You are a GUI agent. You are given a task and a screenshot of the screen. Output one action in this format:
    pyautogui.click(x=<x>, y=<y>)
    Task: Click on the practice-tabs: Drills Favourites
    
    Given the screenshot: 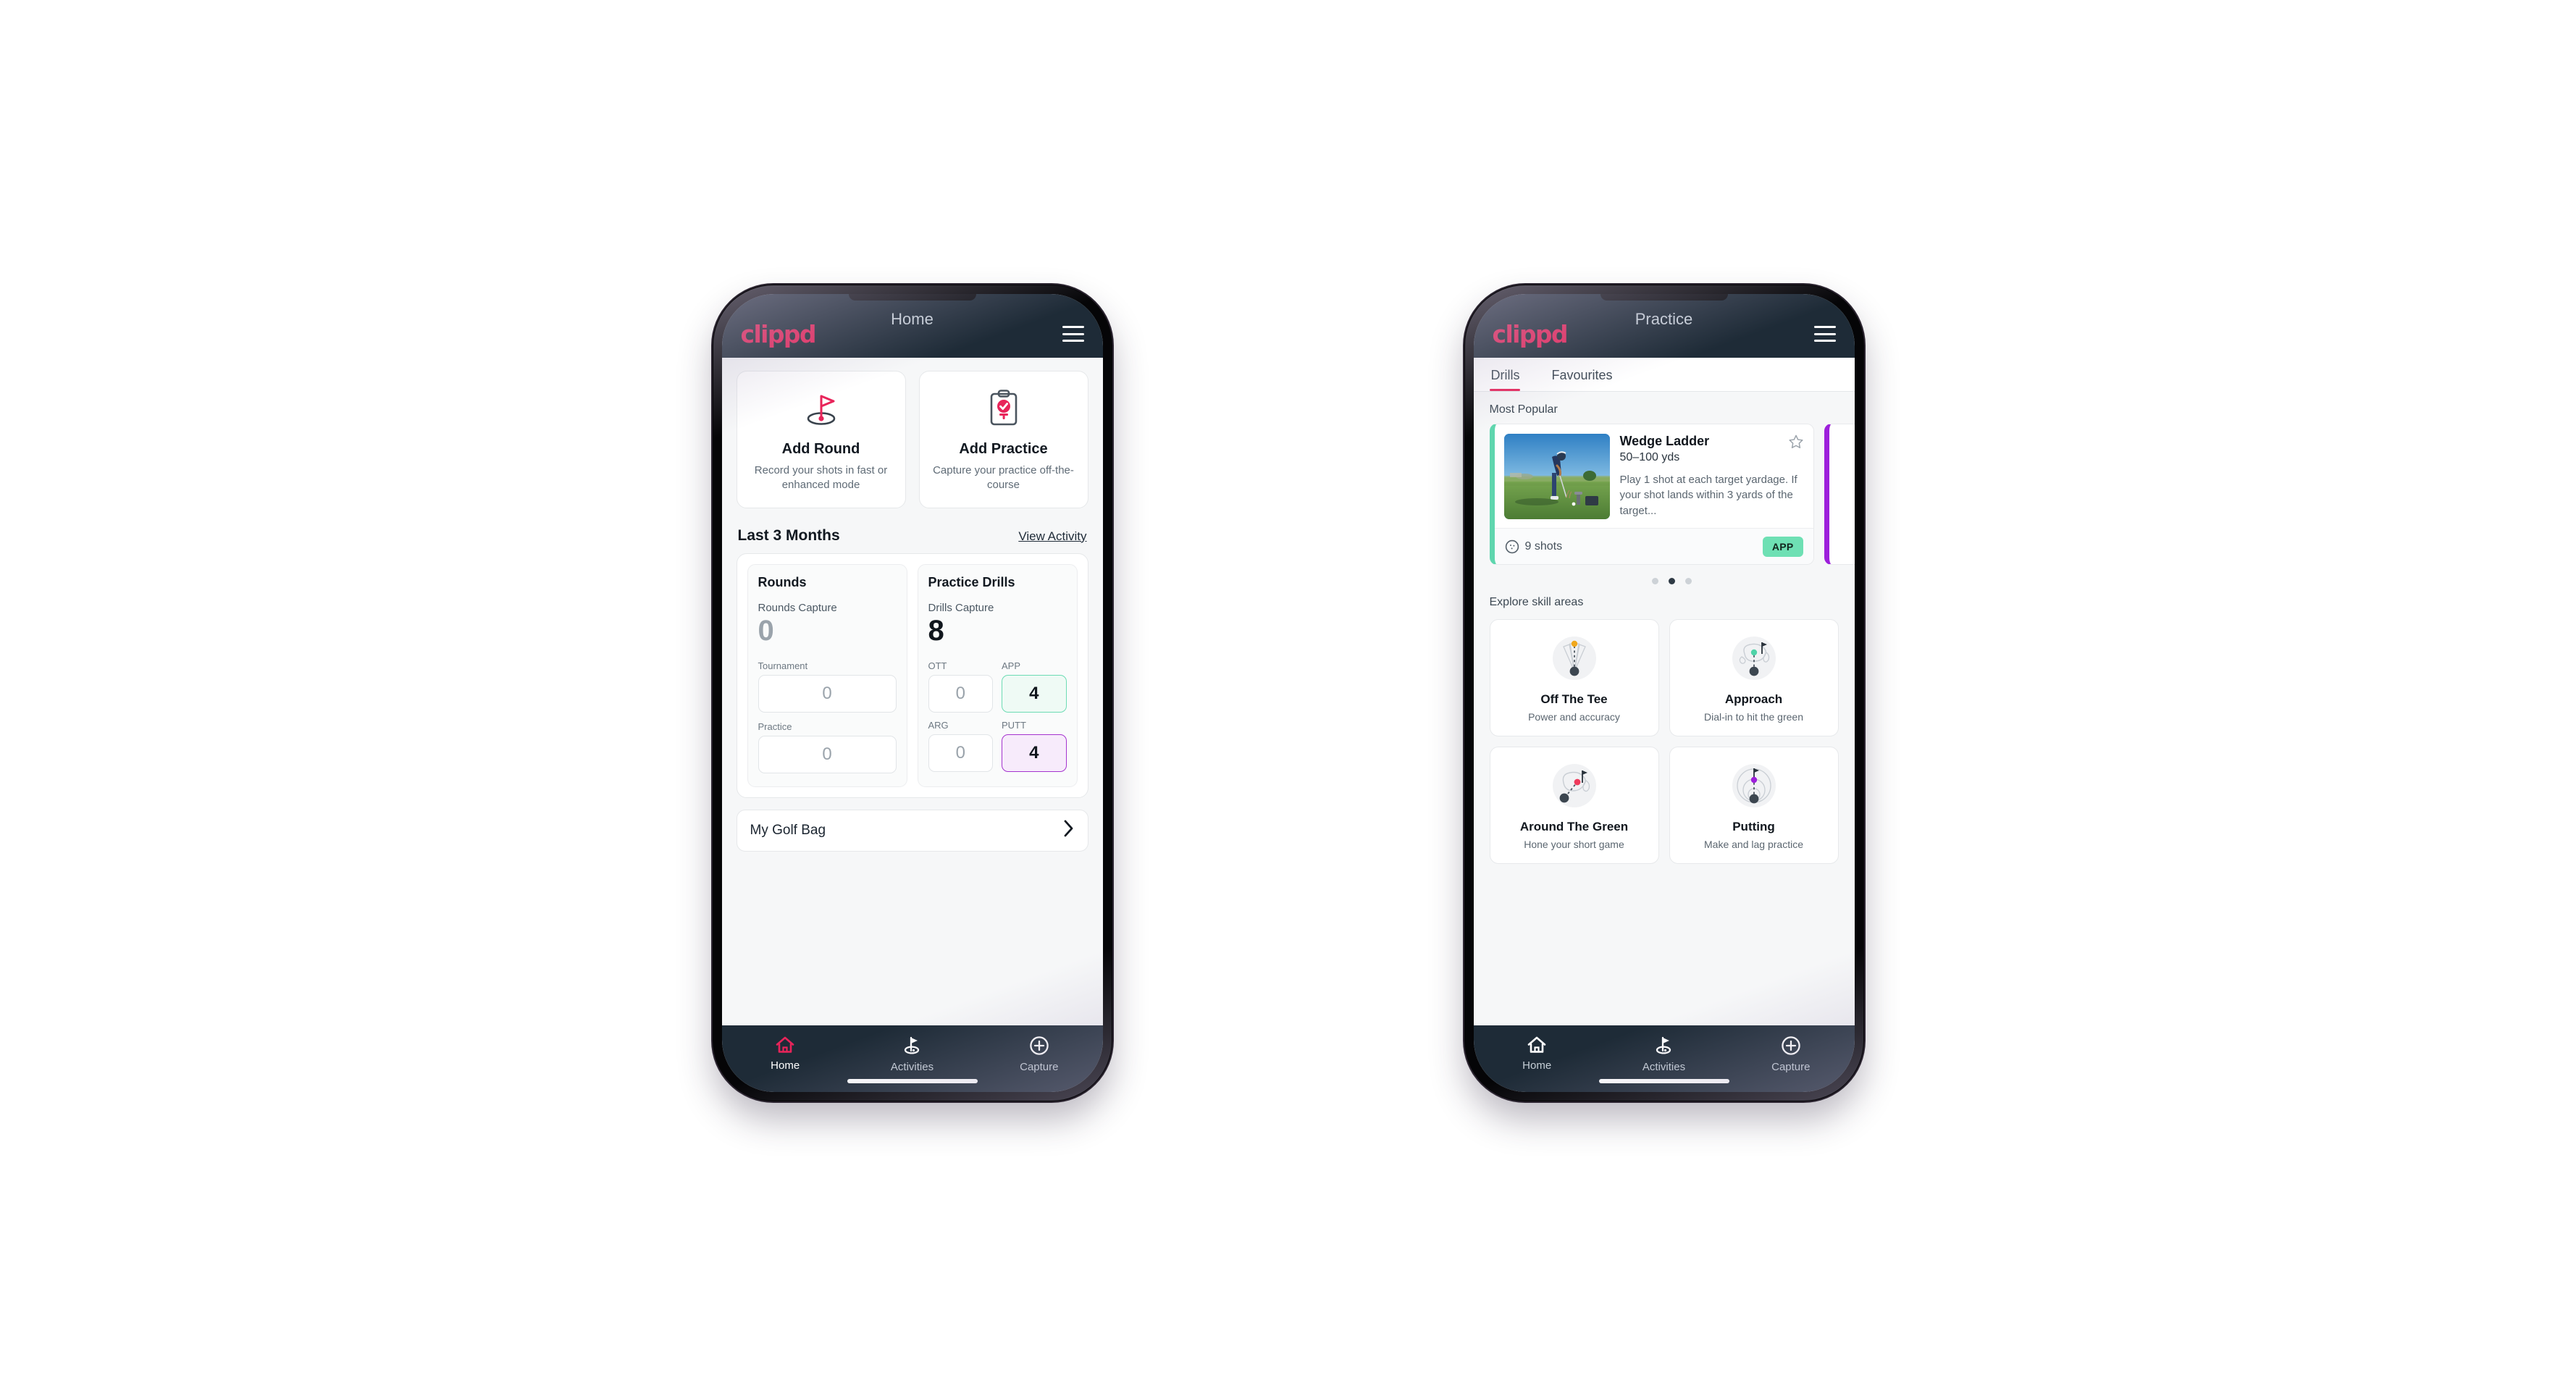 What is the action you would take?
    pyautogui.click(x=1664, y=375)
    